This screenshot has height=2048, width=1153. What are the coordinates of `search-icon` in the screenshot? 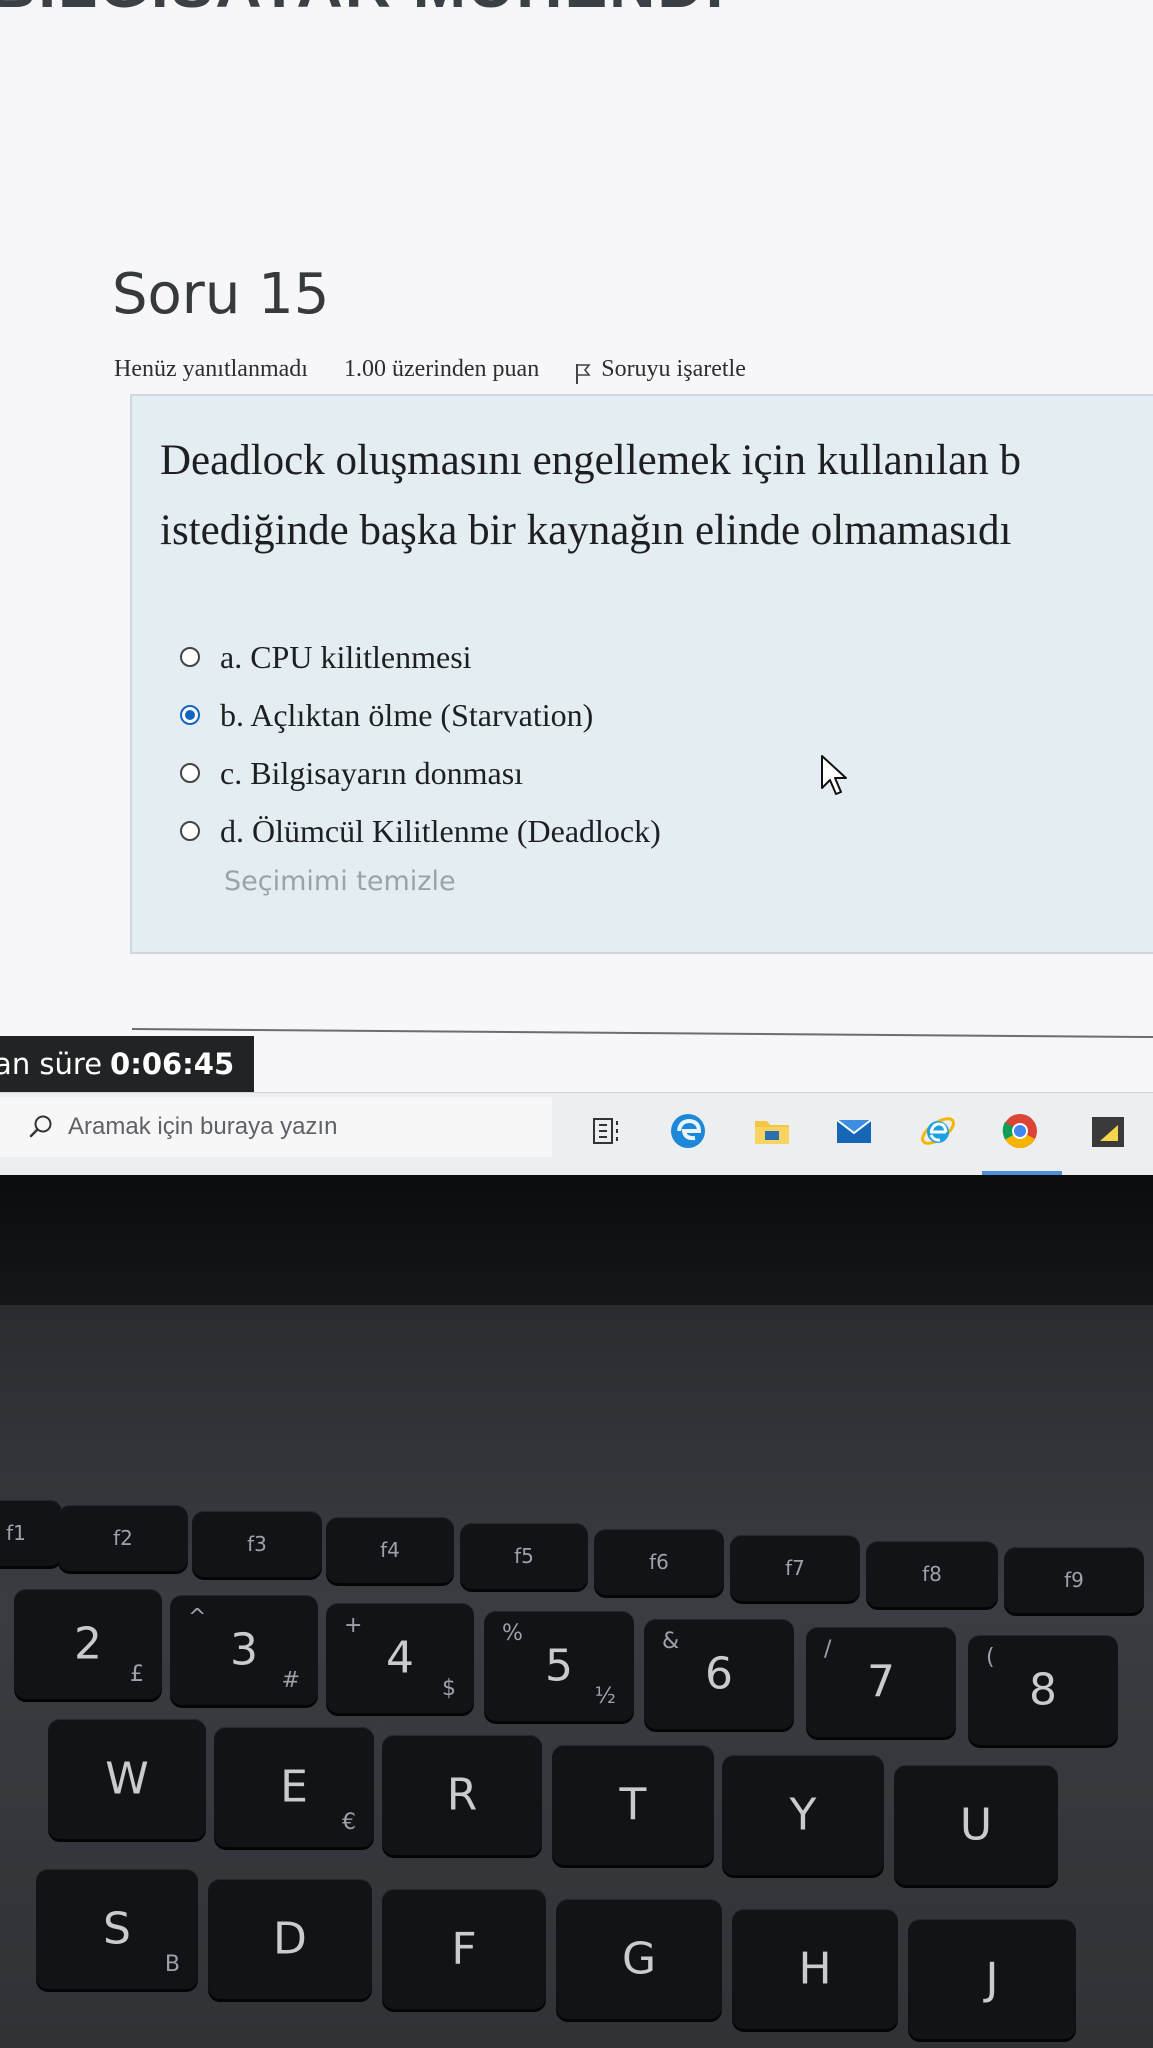 It's located at (40, 1126).